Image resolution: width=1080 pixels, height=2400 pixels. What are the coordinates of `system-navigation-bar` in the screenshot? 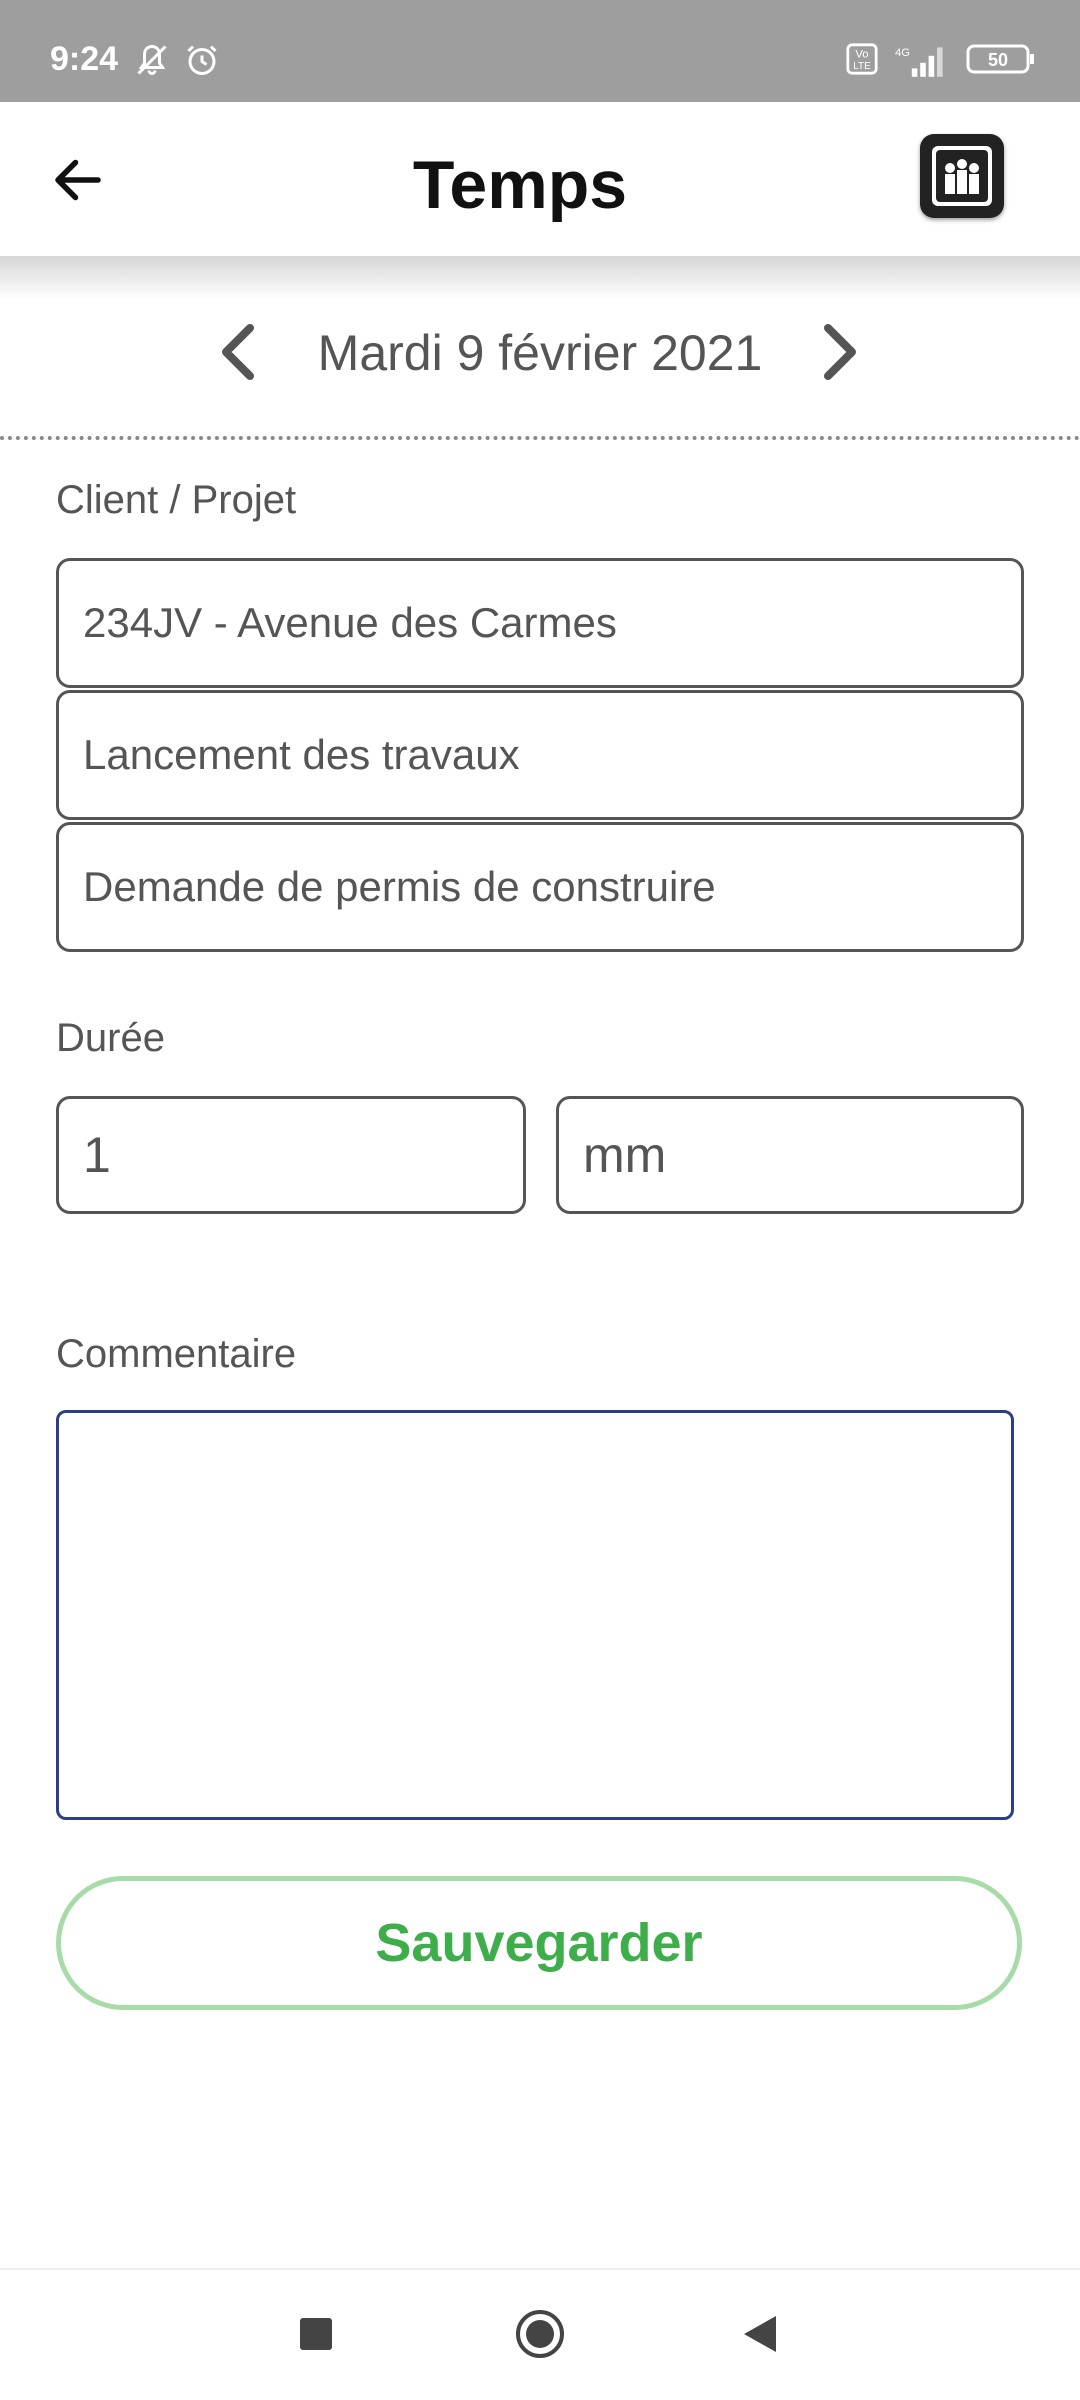 It's located at (540, 2335).